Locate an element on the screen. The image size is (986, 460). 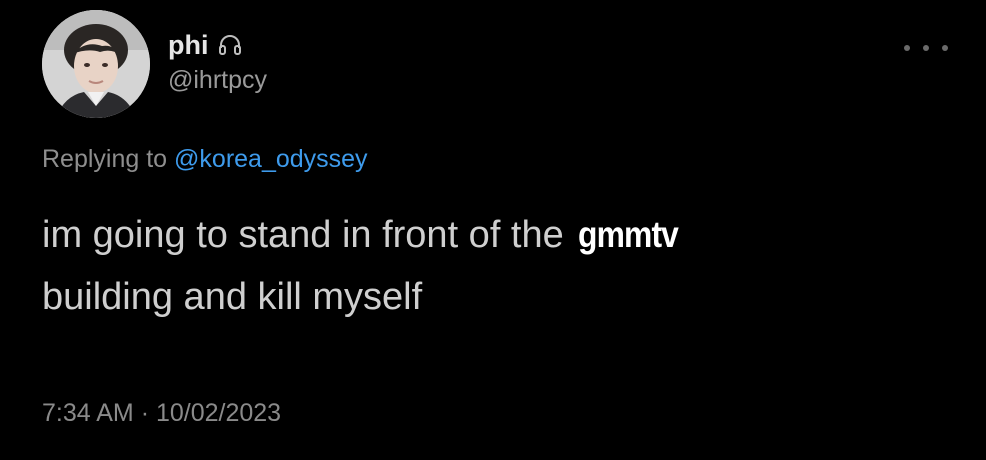
overlay-word-sticker: gmmtv is located at coordinates (628, 234).